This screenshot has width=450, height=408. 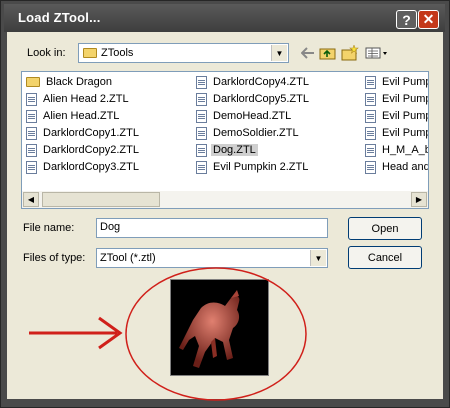 What do you see at coordinates (216, 334) in the screenshot?
I see `highlight-circle` at bounding box center [216, 334].